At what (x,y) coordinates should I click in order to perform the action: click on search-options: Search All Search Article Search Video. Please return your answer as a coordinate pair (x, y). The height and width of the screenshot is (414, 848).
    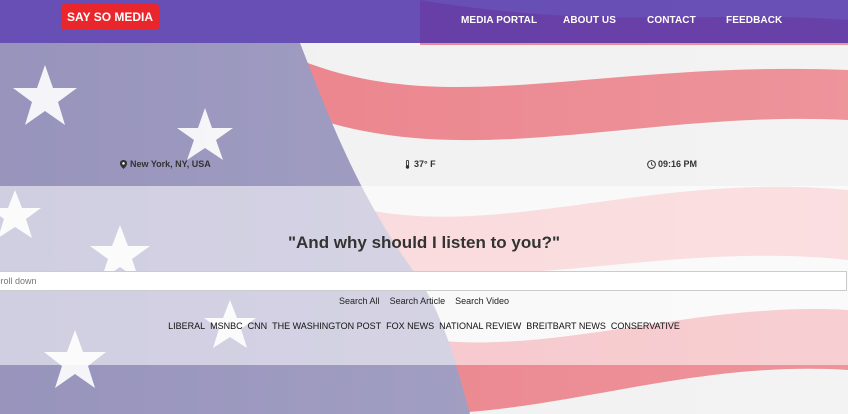
    Looking at the image, I should click on (424, 301).